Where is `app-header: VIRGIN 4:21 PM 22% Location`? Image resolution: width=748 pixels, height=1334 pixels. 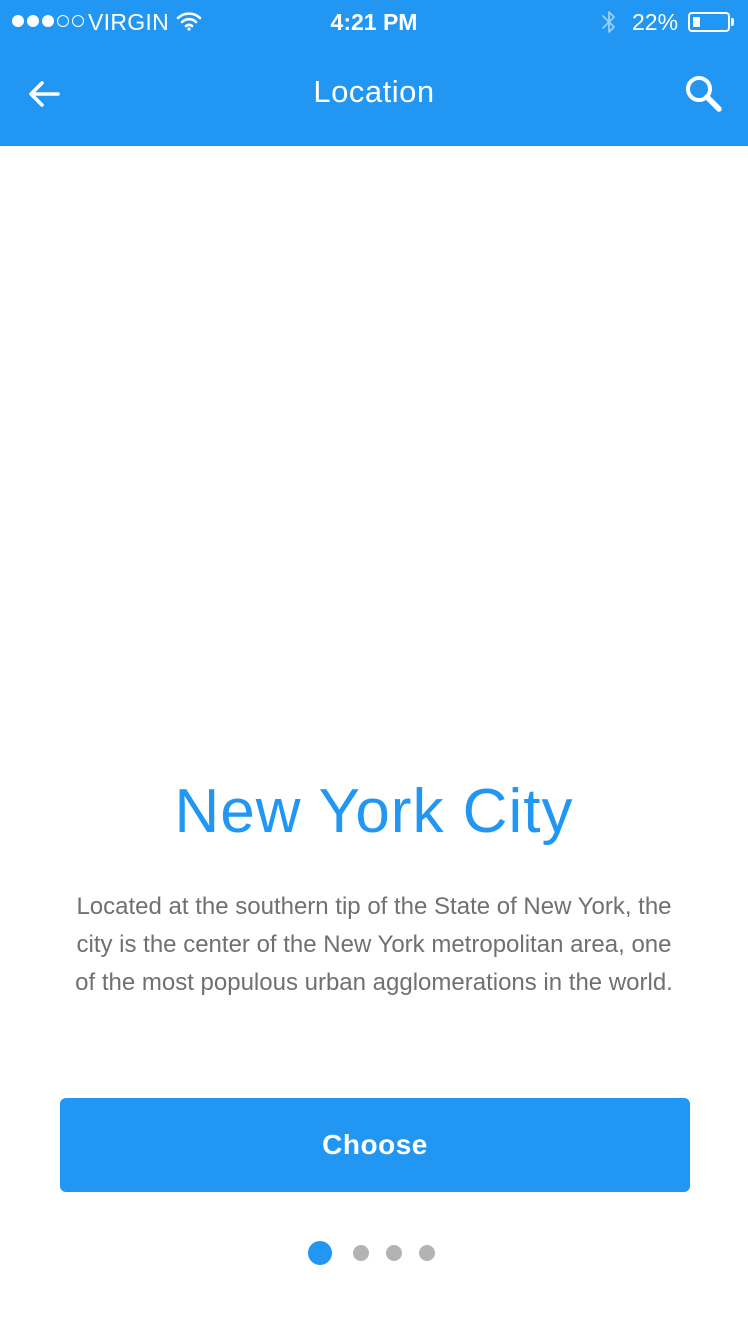 app-header: VIRGIN 4:21 PM 22% Location is located at coordinates (374, 73).